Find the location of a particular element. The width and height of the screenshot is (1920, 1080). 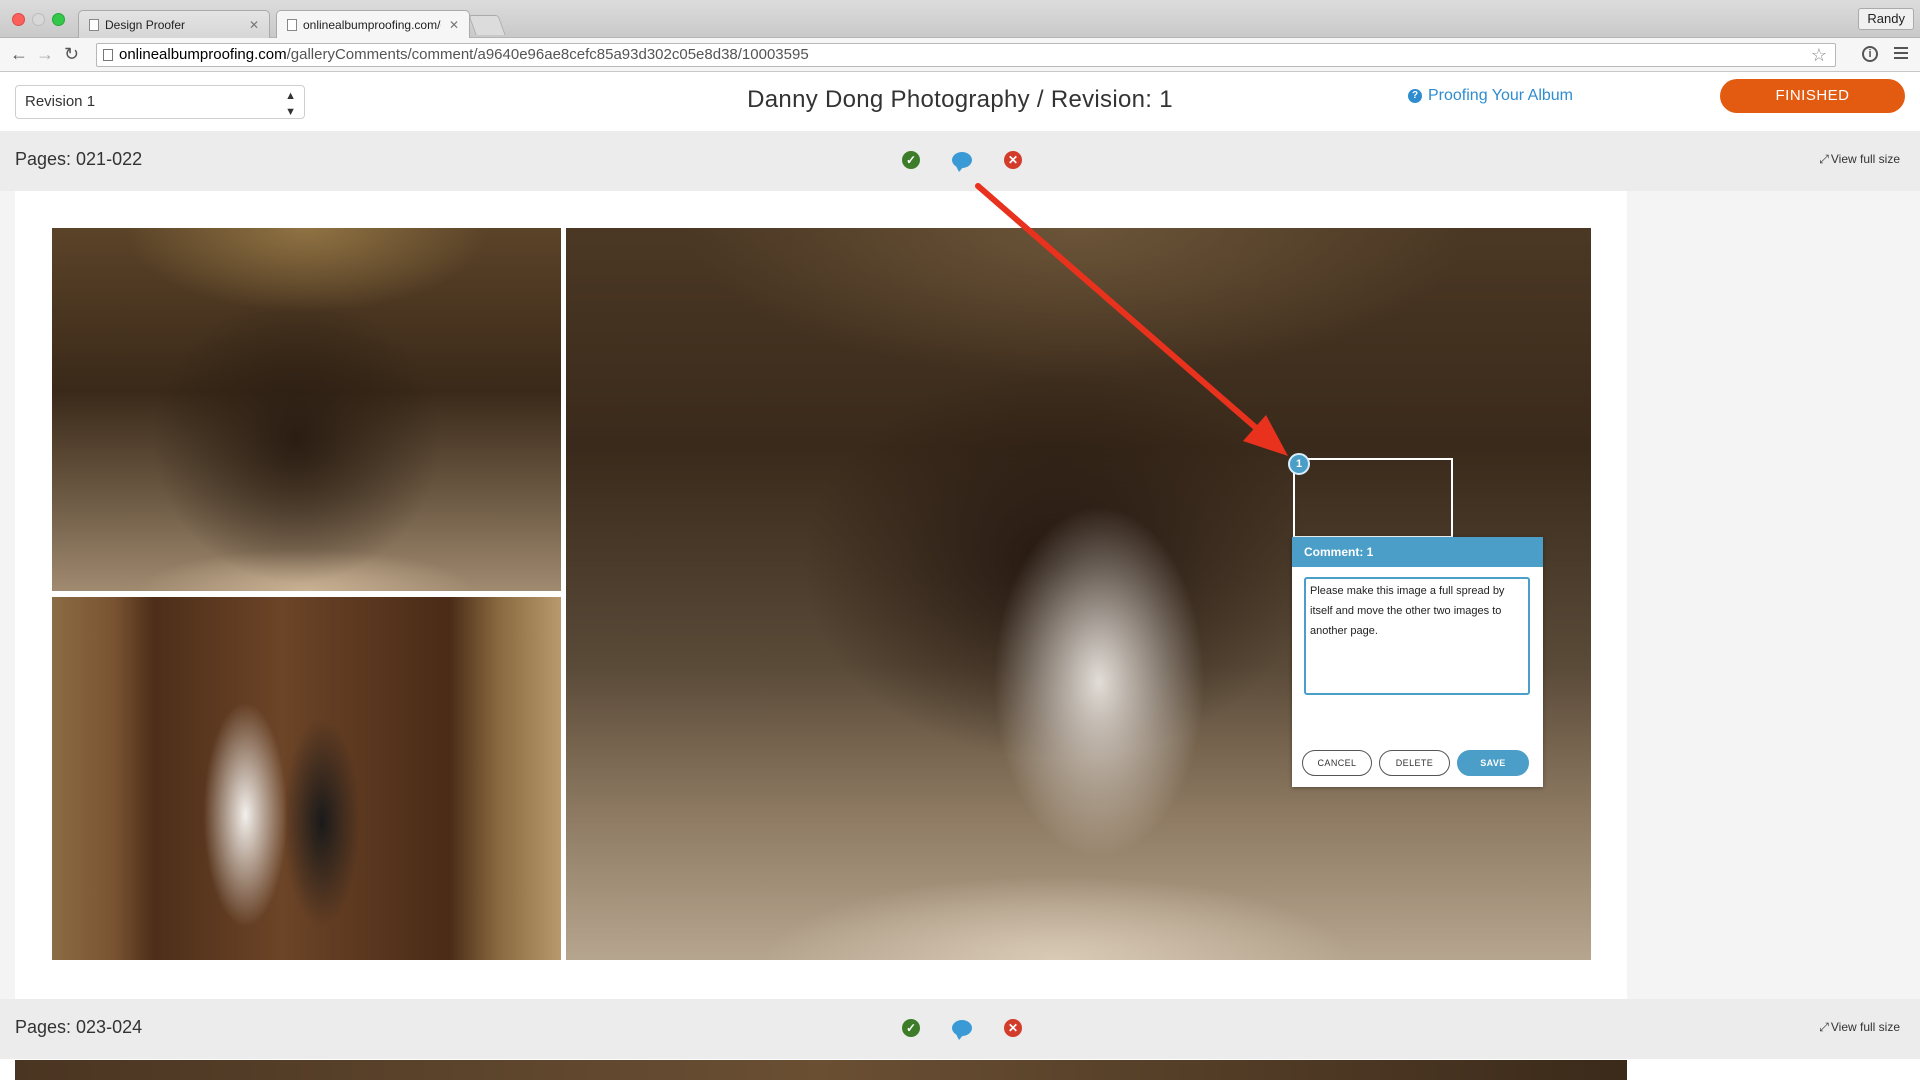

page-title: Danny Dong Photography / Revision: 1 is located at coordinates (960, 99).